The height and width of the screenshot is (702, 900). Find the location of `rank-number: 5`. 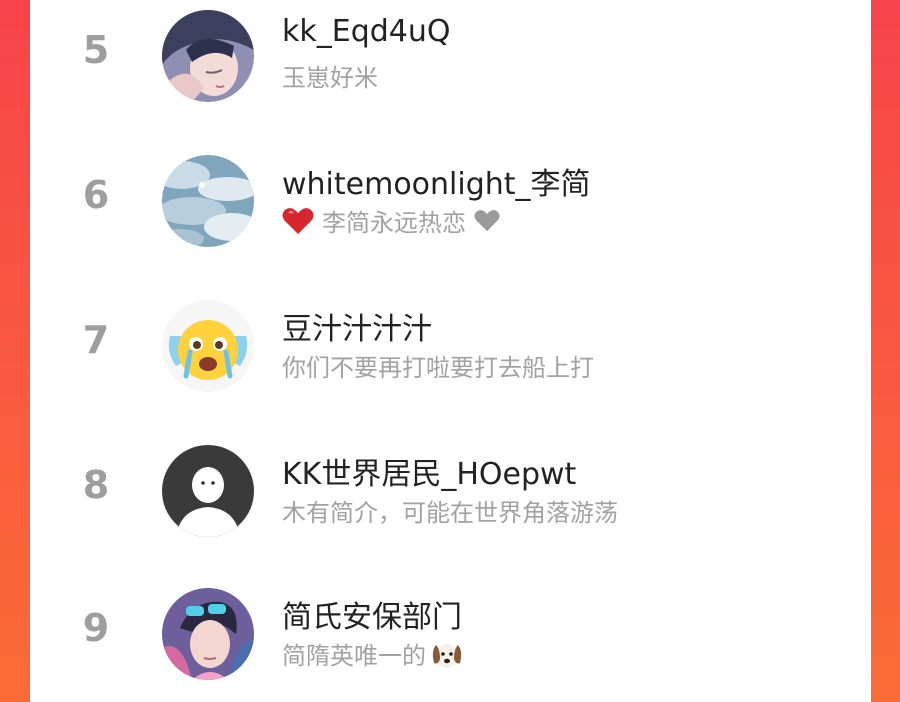

rank-number: 5 is located at coordinates (96, 50).